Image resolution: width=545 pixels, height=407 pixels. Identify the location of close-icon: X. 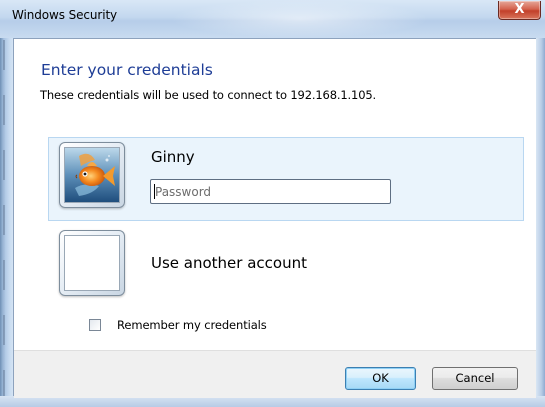
(519, 9).